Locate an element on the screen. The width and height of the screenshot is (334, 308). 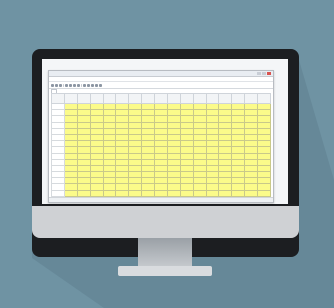
window-controls is located at coordinates (264, 73).